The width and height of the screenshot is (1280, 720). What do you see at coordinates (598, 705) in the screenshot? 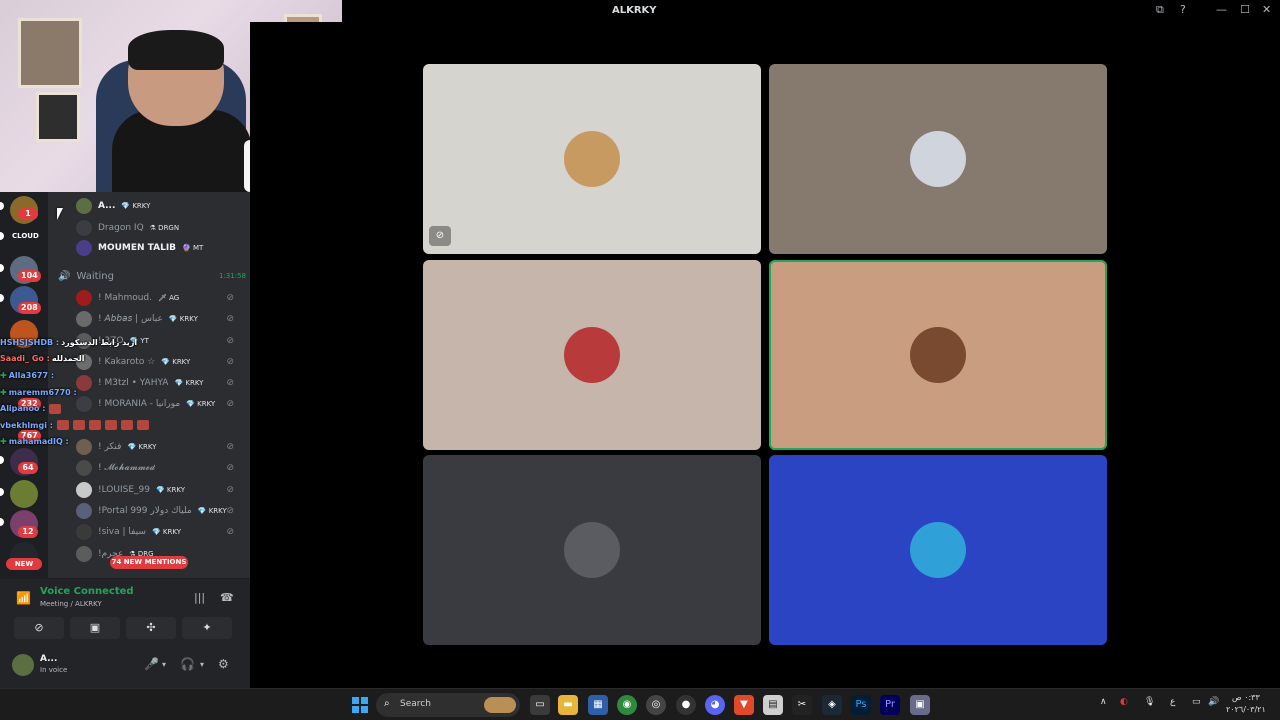
I see `store-icon: ▦` at bounding box center [598, 705].